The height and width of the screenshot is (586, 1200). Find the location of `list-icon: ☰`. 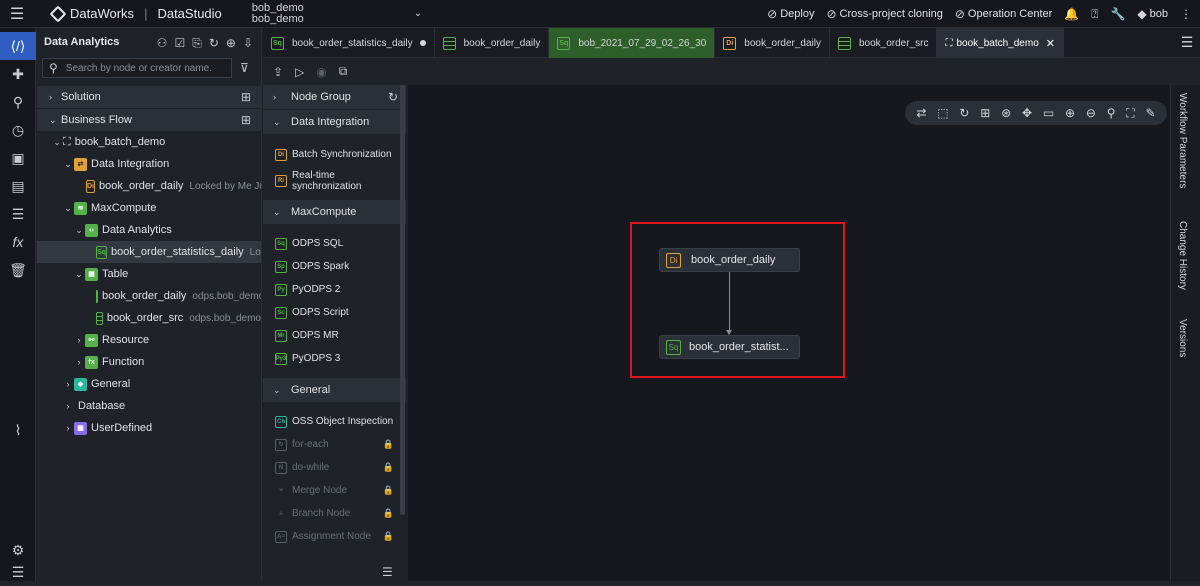

list-icon: ☰ is located at coordinates (18, 214).